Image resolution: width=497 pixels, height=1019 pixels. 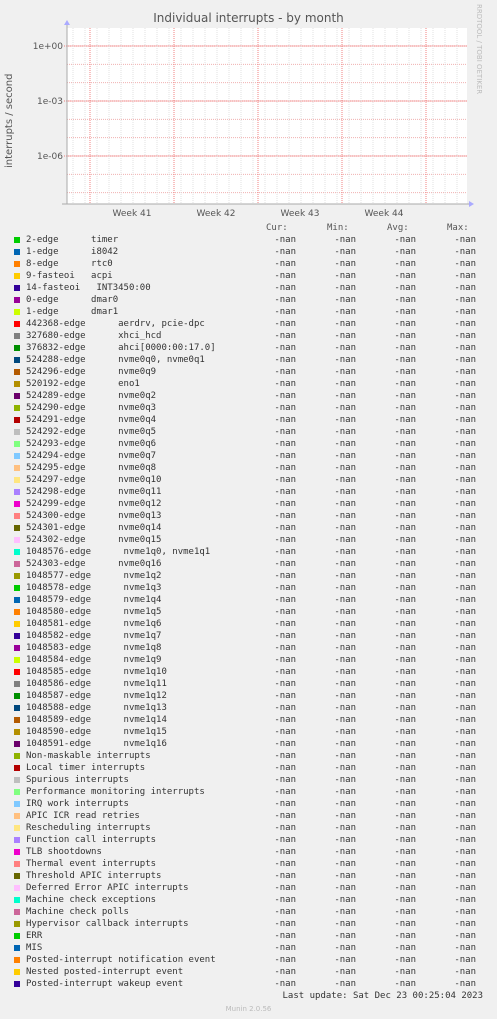 What do you see at coordinates (248, 708) in the screenshot?
I see `legend-row: 1048588-edge nvme1q13 -nan -nan -nan -nan` at bounding box center [248, 708].